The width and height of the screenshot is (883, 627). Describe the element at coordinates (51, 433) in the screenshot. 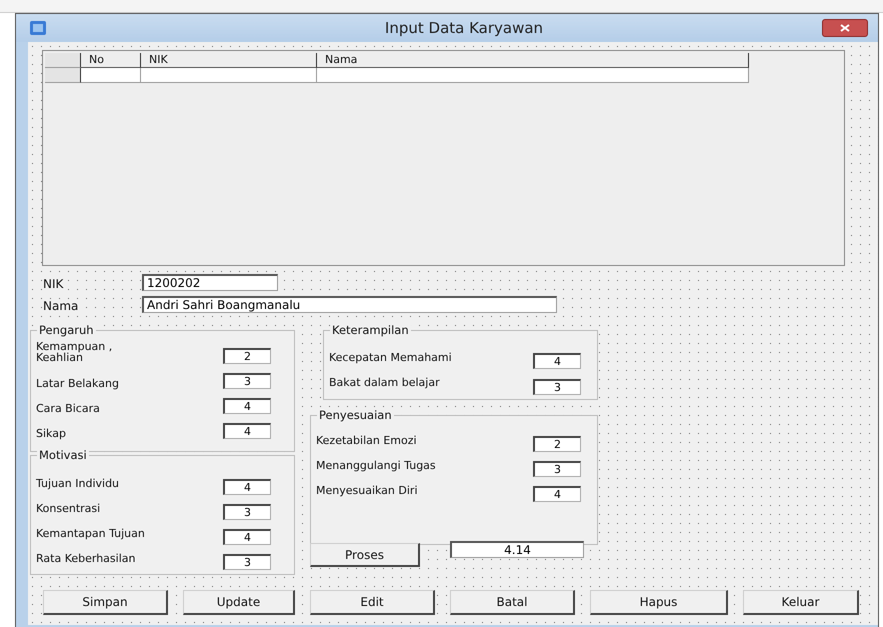

I see `criteria-label: Sikap` at that location.